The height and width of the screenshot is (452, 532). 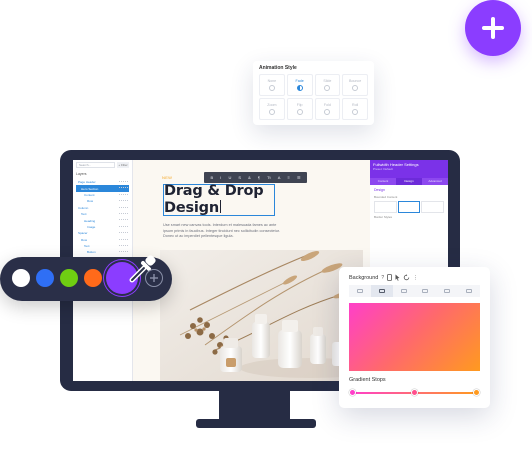 I want to click on hero-image, so click(x=261, y=315).